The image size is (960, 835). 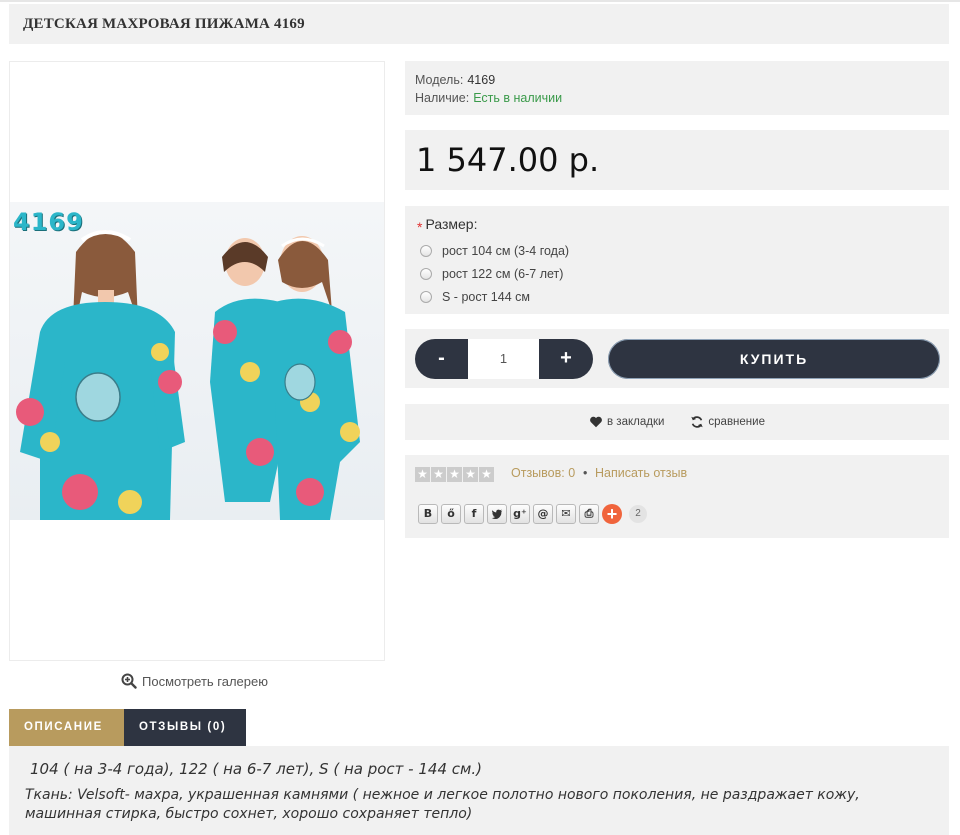 What do you see at coordinates (636, 422) in the screenshot?
I see `wishlist-label: в закладки` at bounding box center [636, 422].